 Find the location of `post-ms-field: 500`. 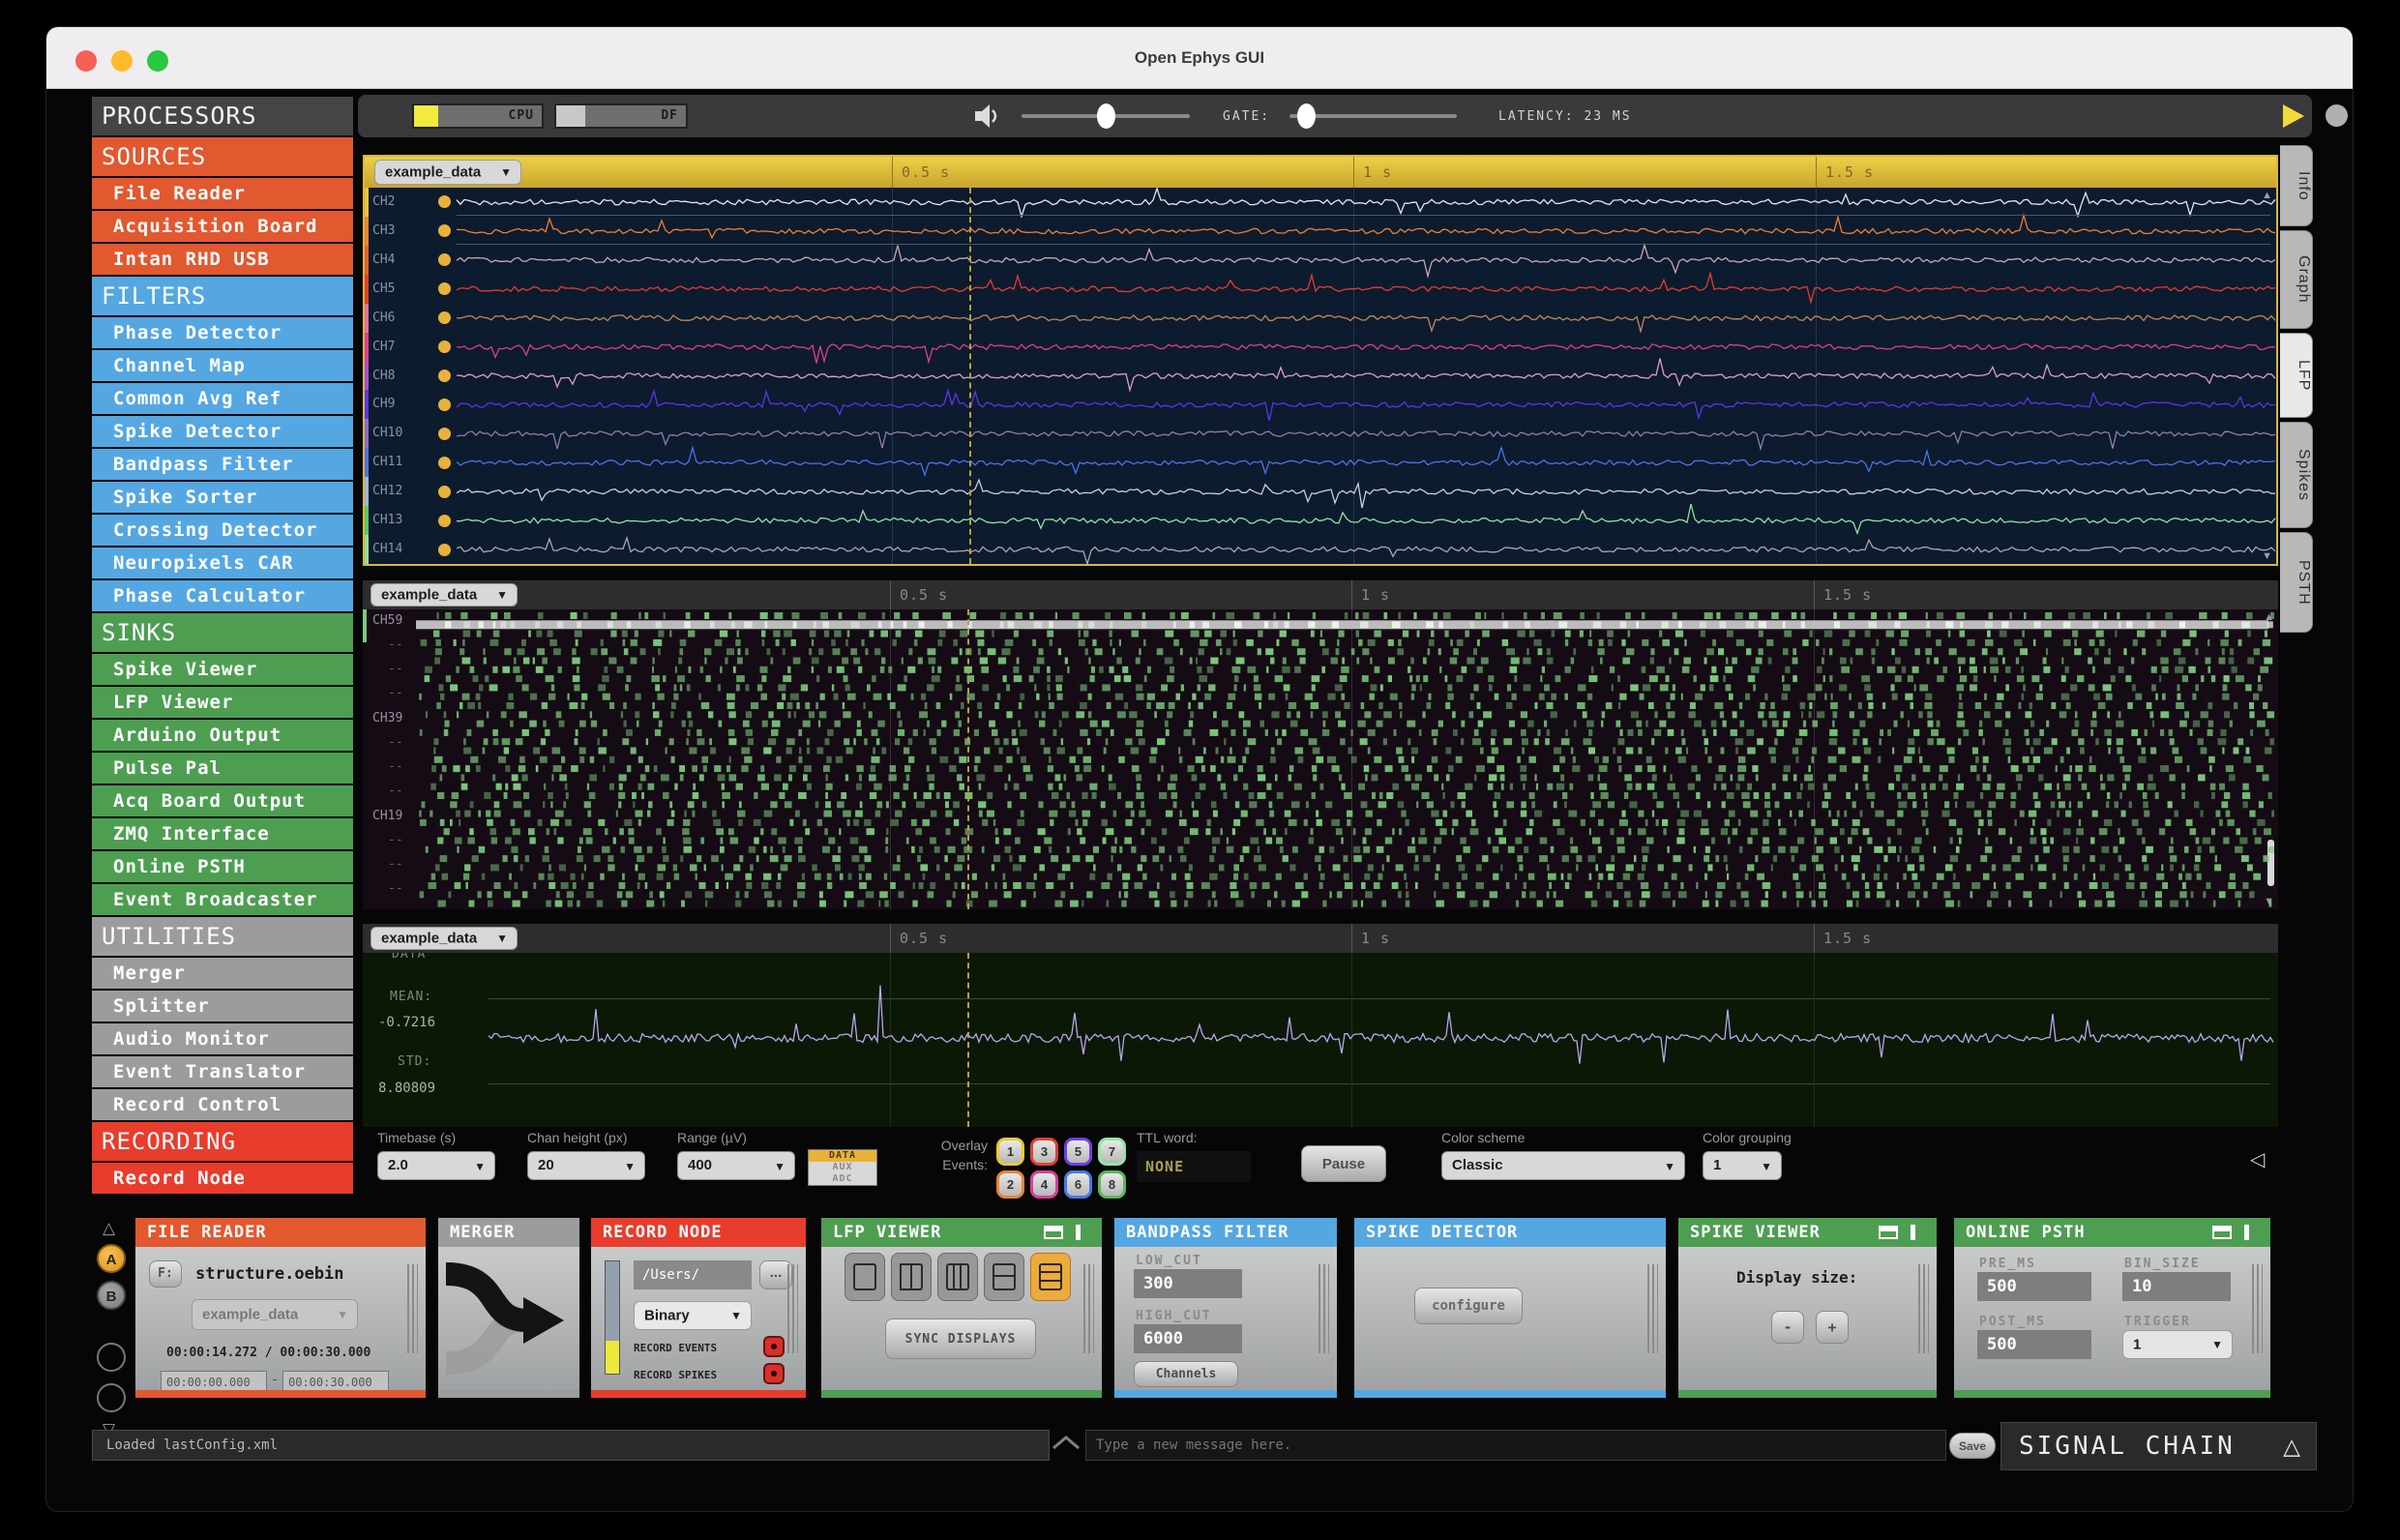

post-ms-field: 500 is located at coordinates (2034, 1344).